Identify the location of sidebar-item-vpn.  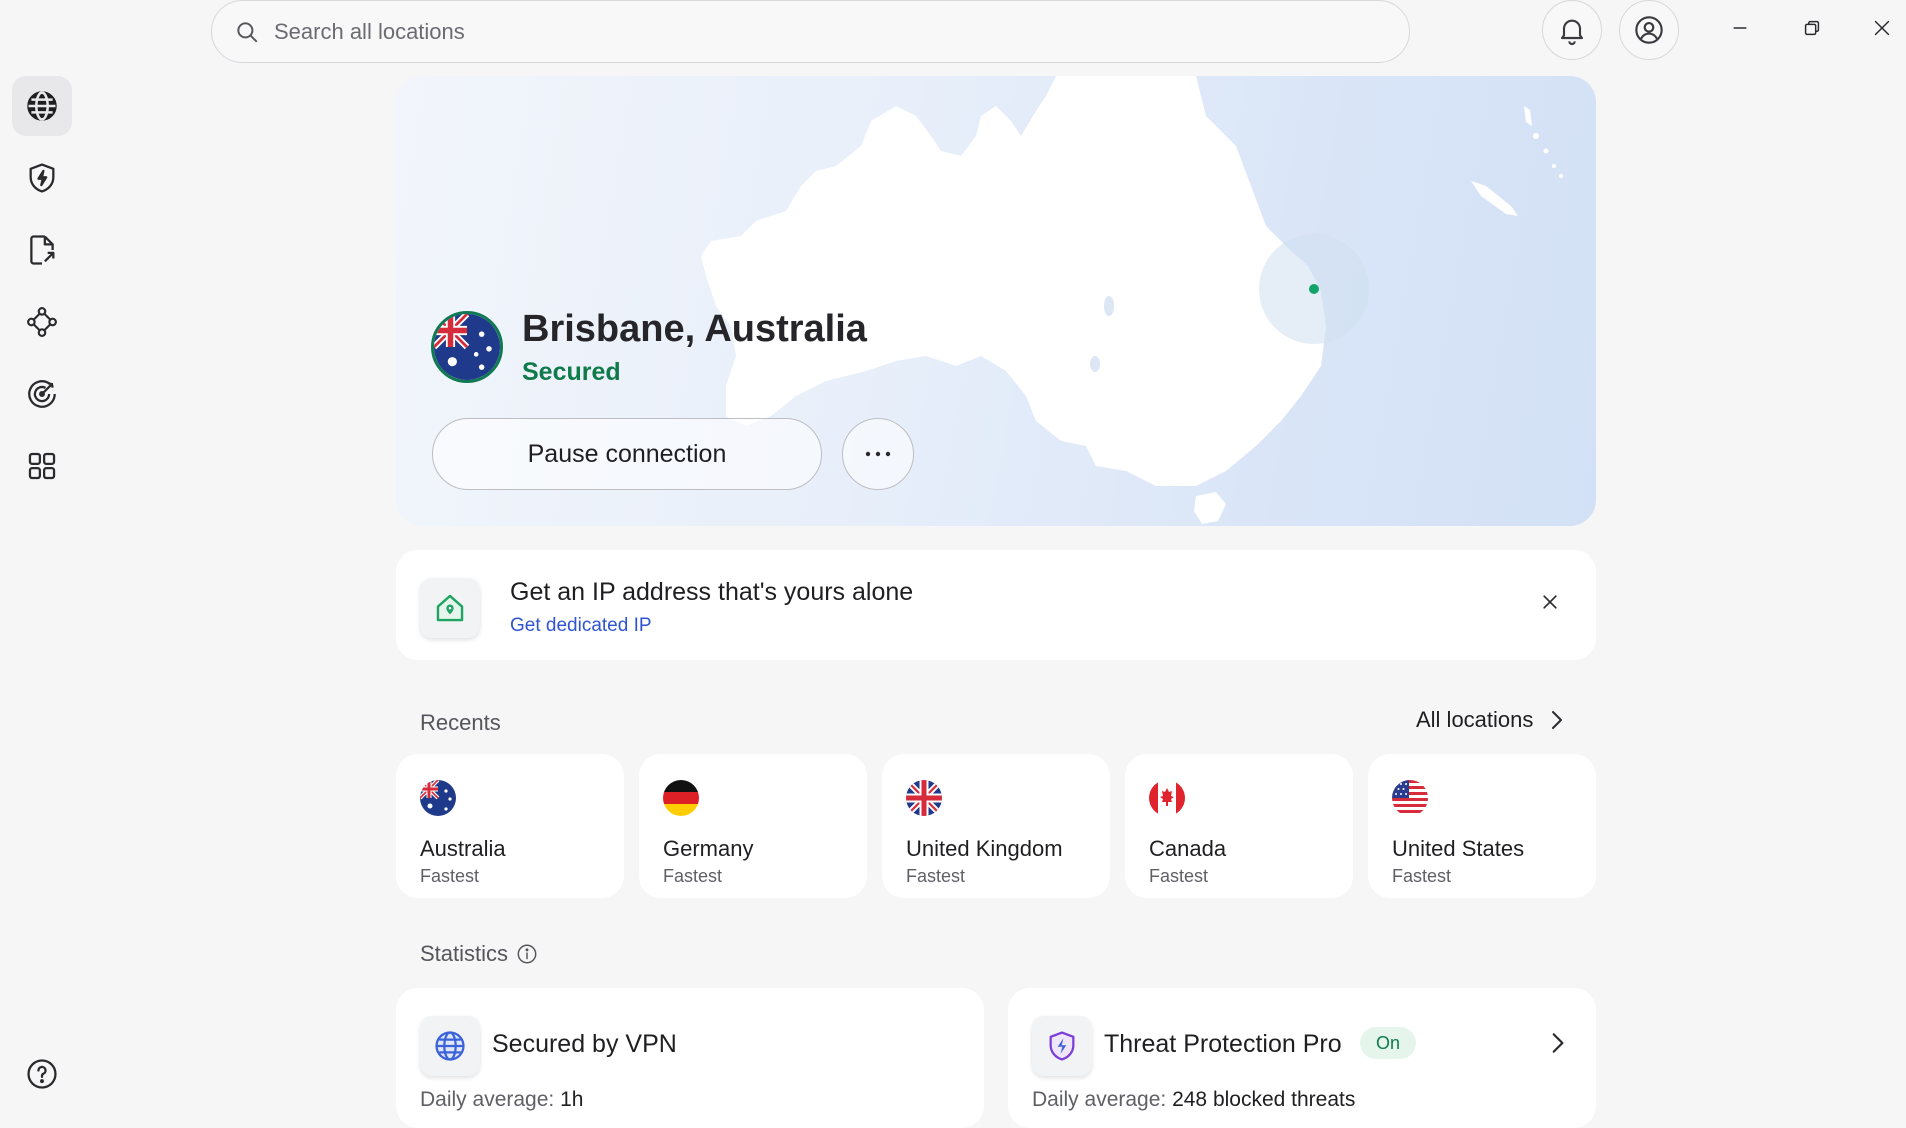
(42, 106).